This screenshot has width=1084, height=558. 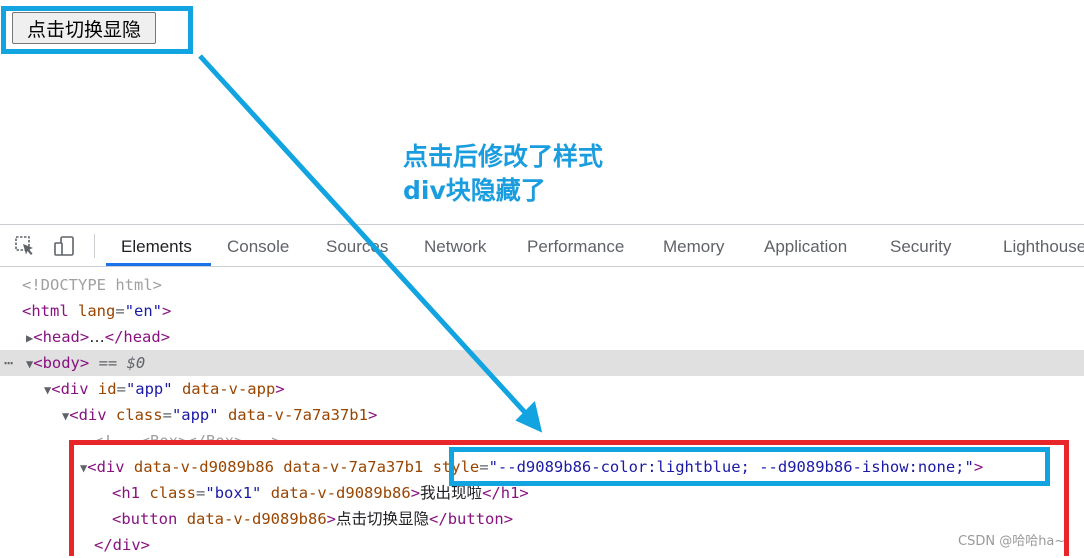 What do you see at coordinates (8, 363) in the screenshot?
I see `more-options-icon: ⋯` at bounding box center [8, 363].